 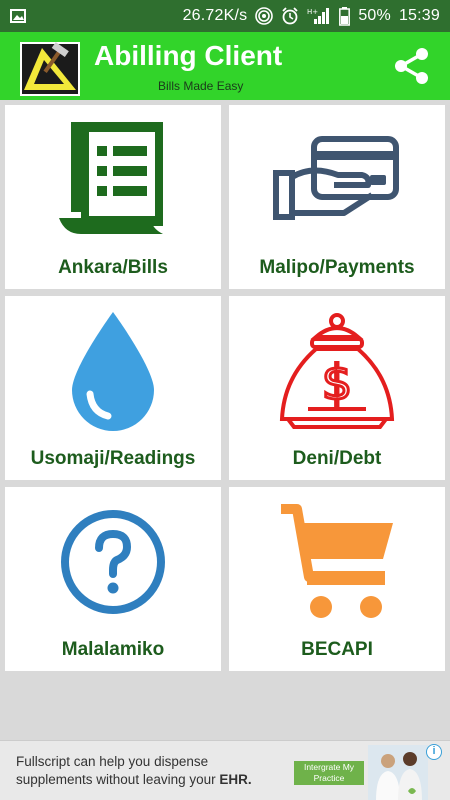 I want to click on tile-complaints: Malalamiko, so click(x=113, y=579).